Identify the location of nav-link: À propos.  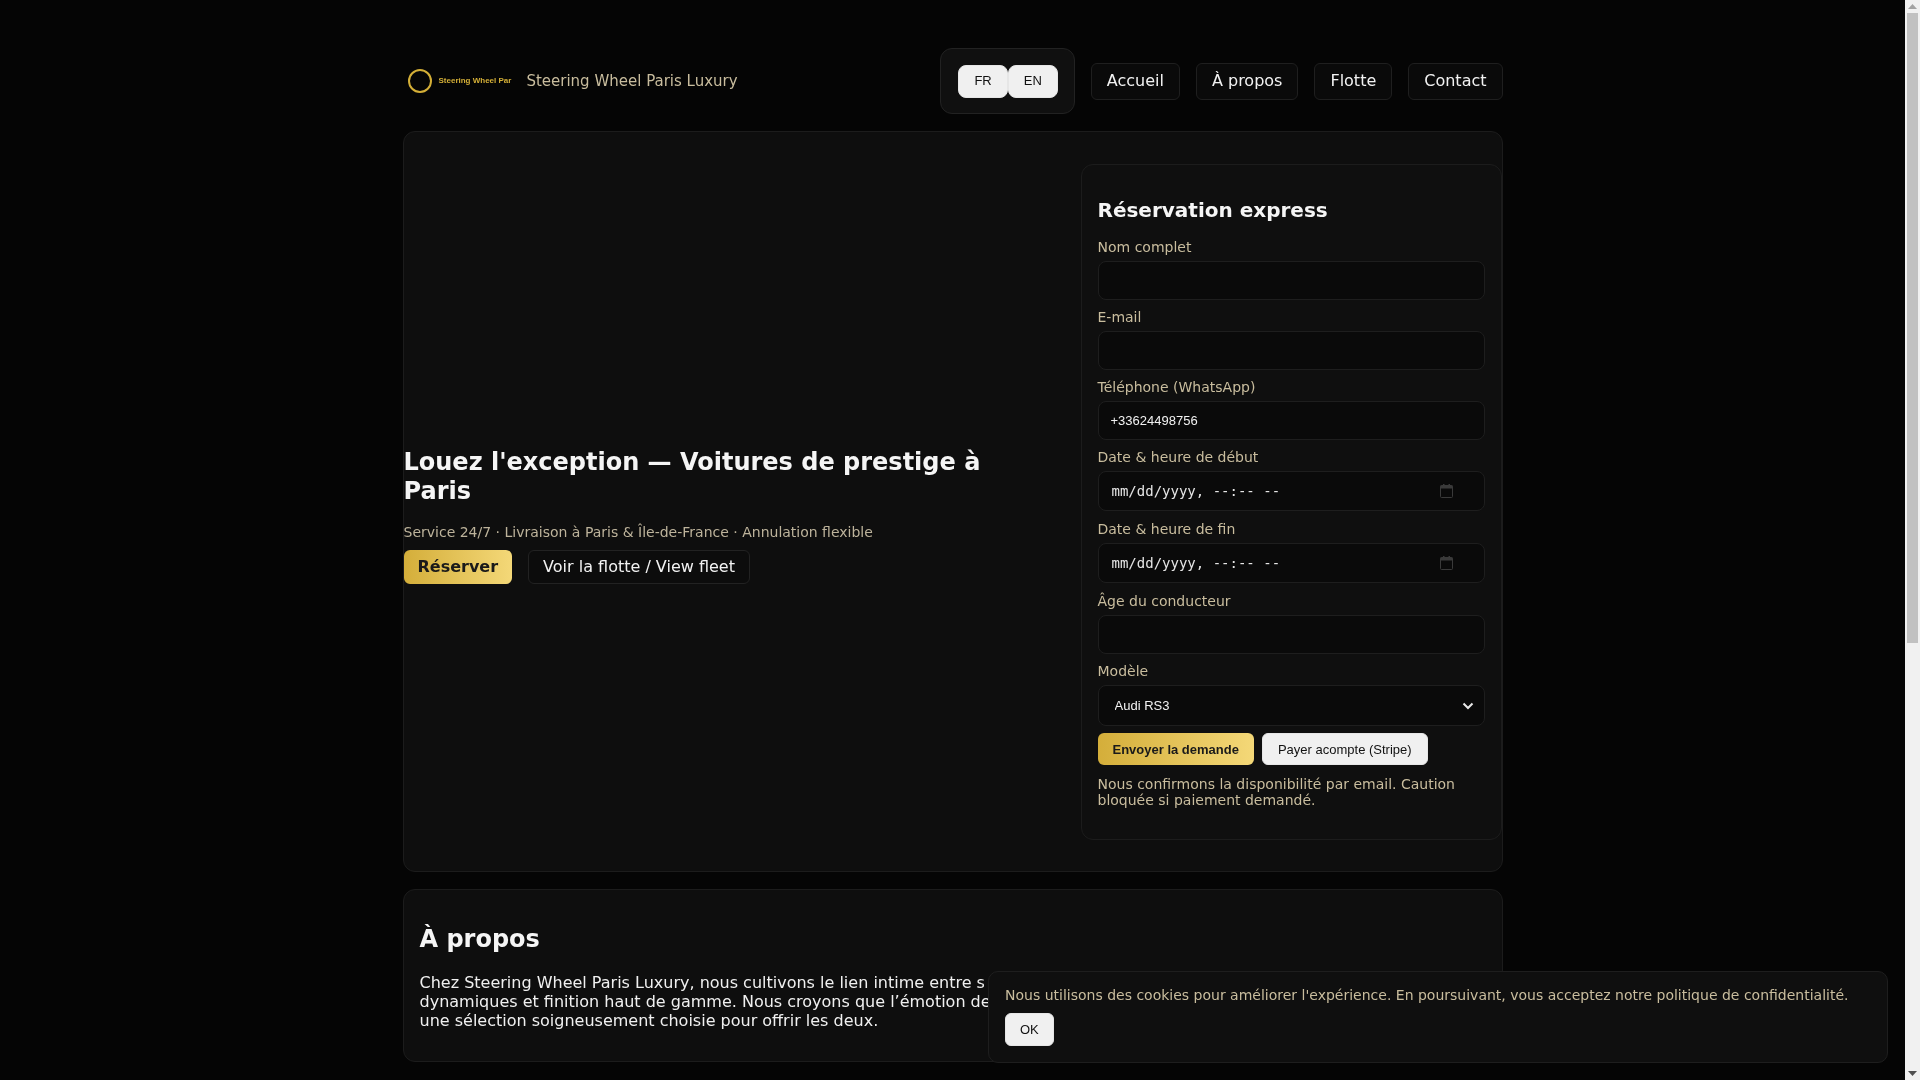
(1247, 81).